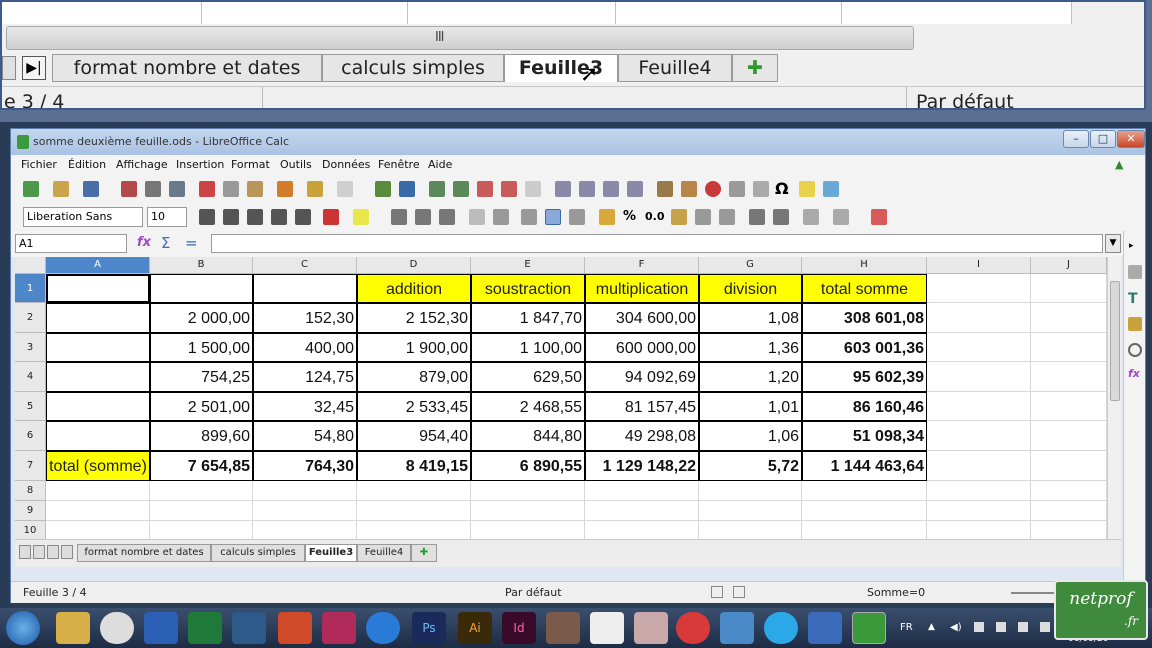 The width and height of the screenshot is (1152, 648). Describe the element at coordinates (611, 189) in the screenshot. I see `sort-desc-icon` at that location.